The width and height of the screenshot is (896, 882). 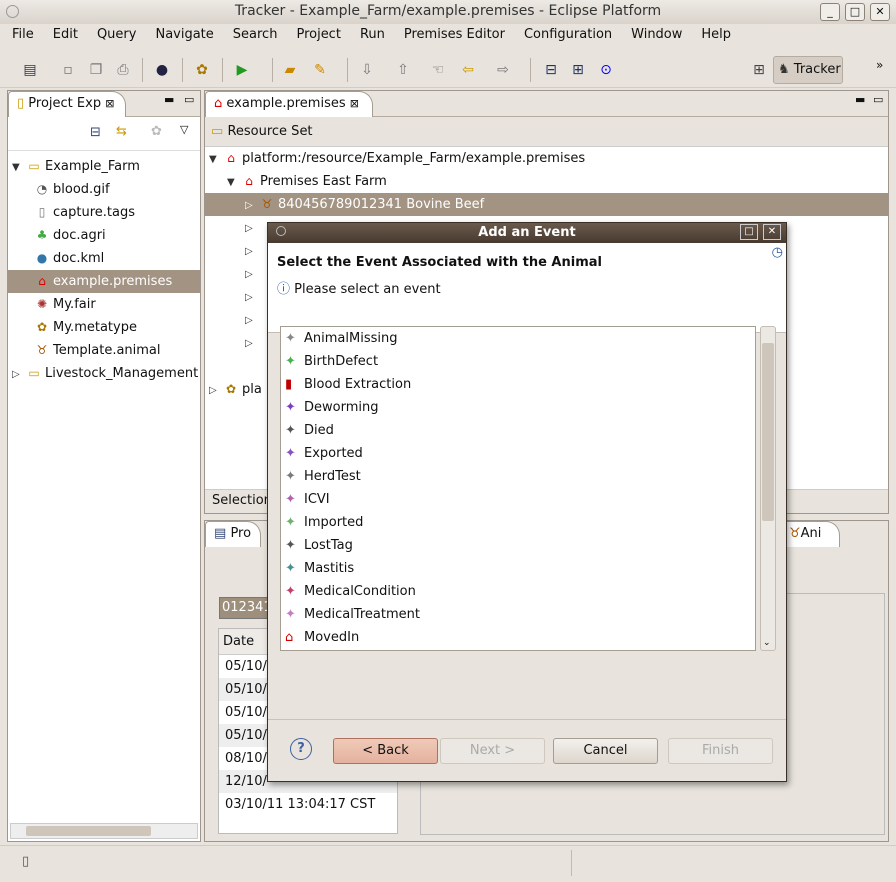 What do you see at coordinates (749, 232) in the screenshot?
I see `dialog-maximize-button: □` at bounding box center [749, 232].